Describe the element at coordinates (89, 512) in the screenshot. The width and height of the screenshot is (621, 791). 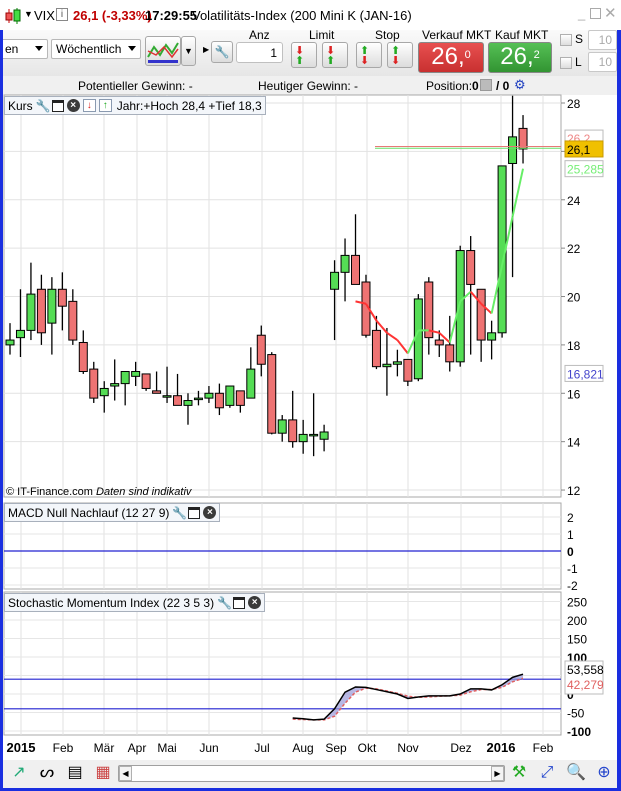
I see `macd-panel-title: MACD Null Nachlauf (12 27 9)` at that location.